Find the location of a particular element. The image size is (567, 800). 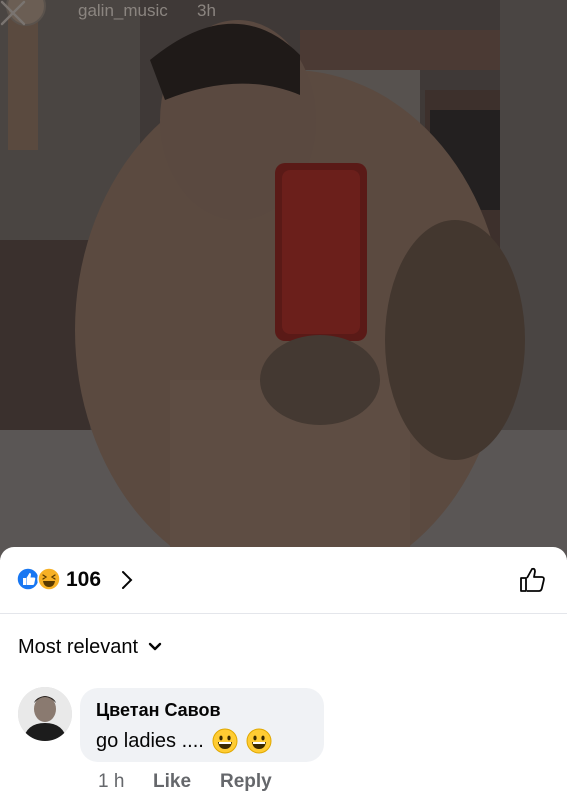

reaction-icons is located at coordinates (40, 579).